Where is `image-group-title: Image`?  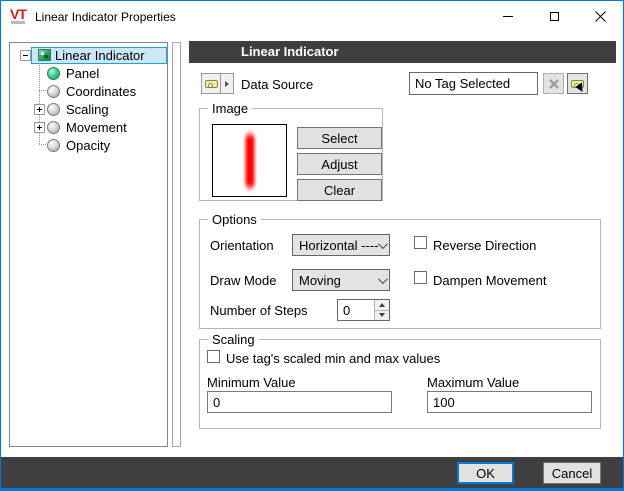 image-group-title: Image is located at coordinates (230, 108).